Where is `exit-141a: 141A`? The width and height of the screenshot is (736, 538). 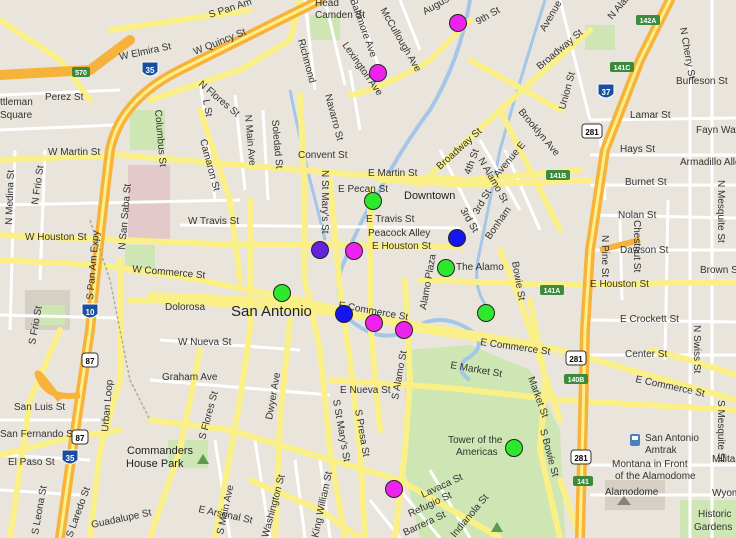
exit-141a: 141A is located at coordinates (552, 290).